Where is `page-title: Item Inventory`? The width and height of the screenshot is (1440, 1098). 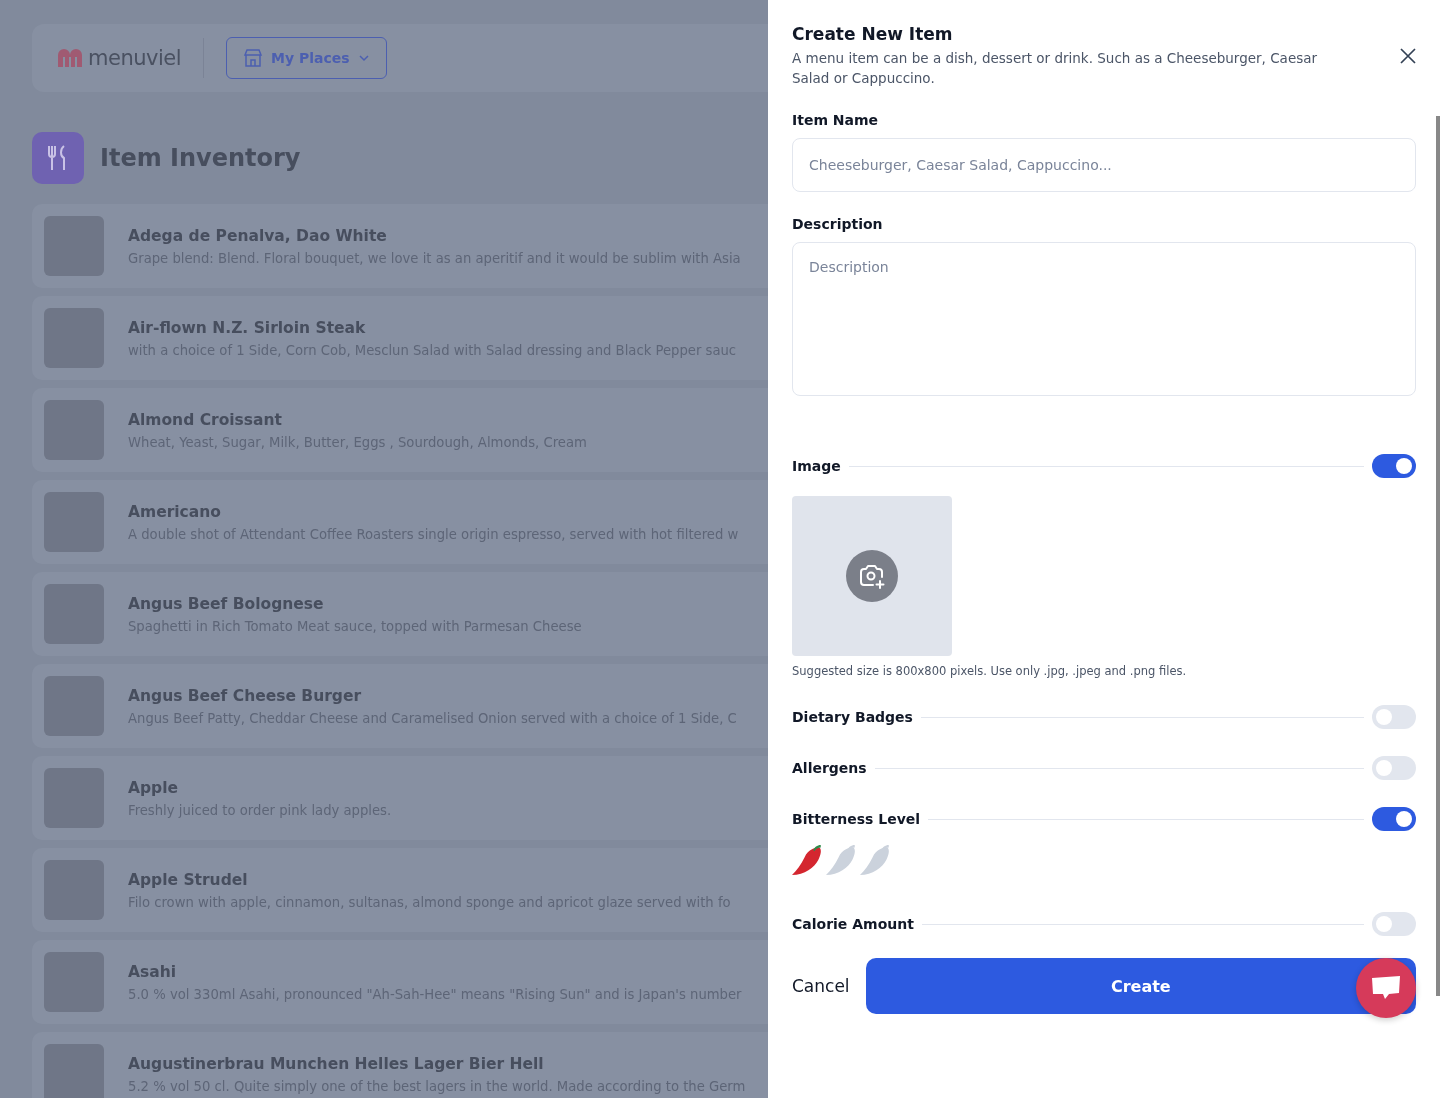
page-title: Item Inventory is located at coordinates (200, 158).